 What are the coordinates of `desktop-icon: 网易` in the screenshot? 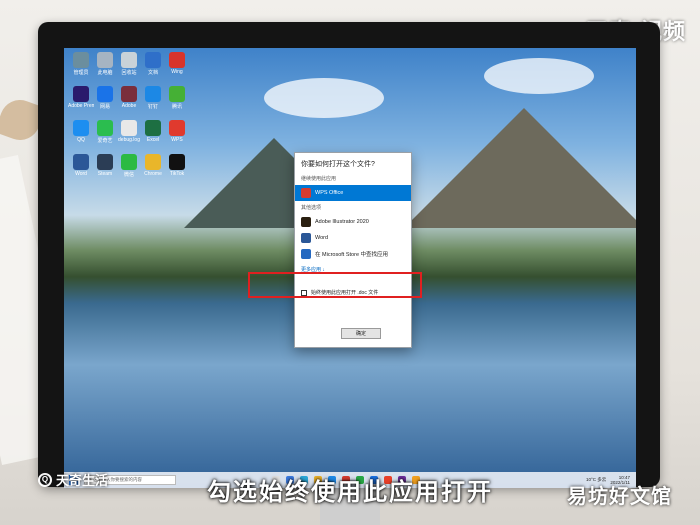 It's located at (105, 100).